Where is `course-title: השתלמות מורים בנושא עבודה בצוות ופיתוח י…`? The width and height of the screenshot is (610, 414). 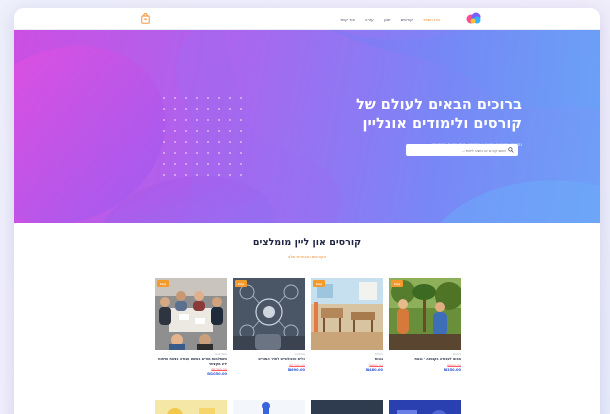
course-title: השתלמות מורים בנושא עבודה בצוות ופיתוח י… is located at coordinates (191, 361).